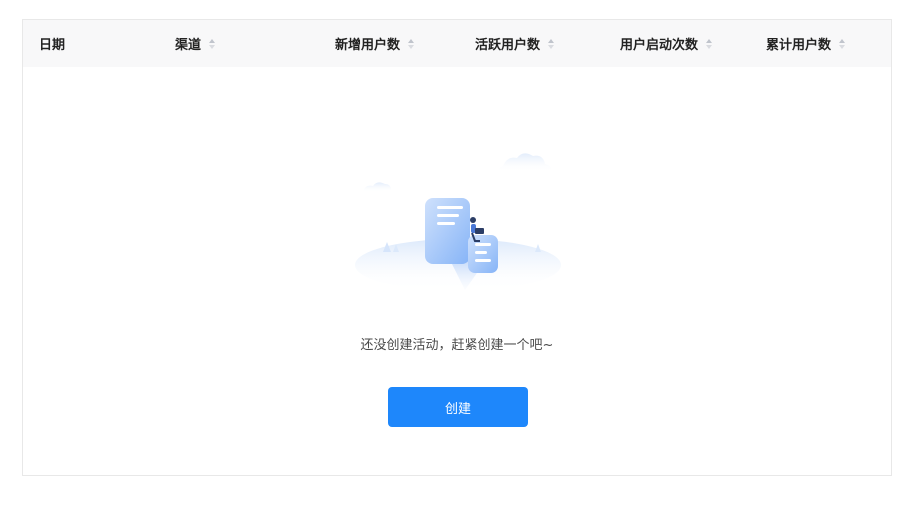  I want to click on column-header-channel: 渠道, so click(195, 43).